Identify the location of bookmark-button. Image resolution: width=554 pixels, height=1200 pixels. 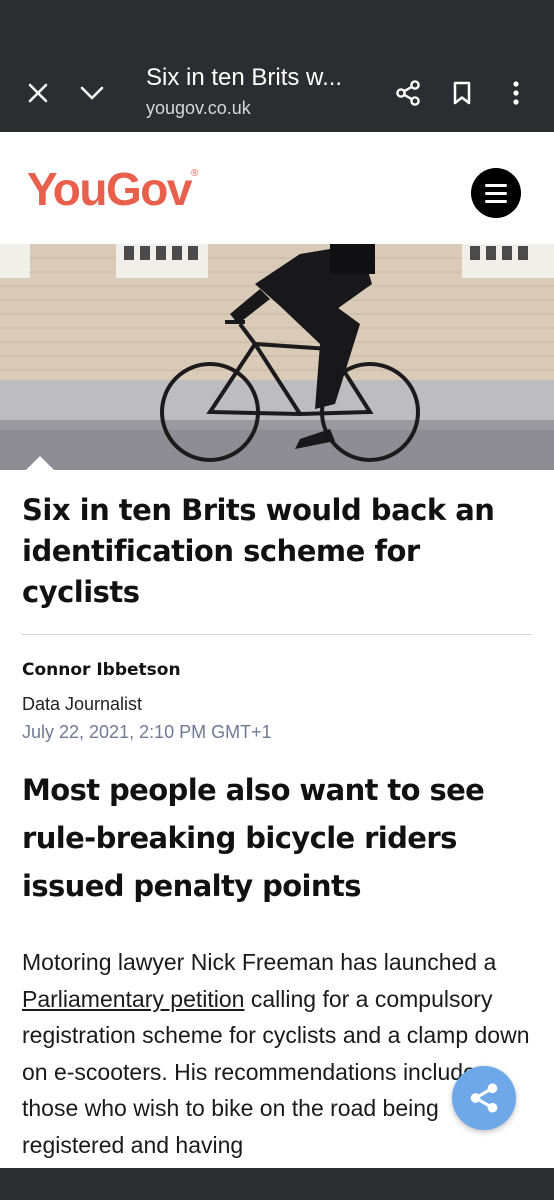
(462, 93).